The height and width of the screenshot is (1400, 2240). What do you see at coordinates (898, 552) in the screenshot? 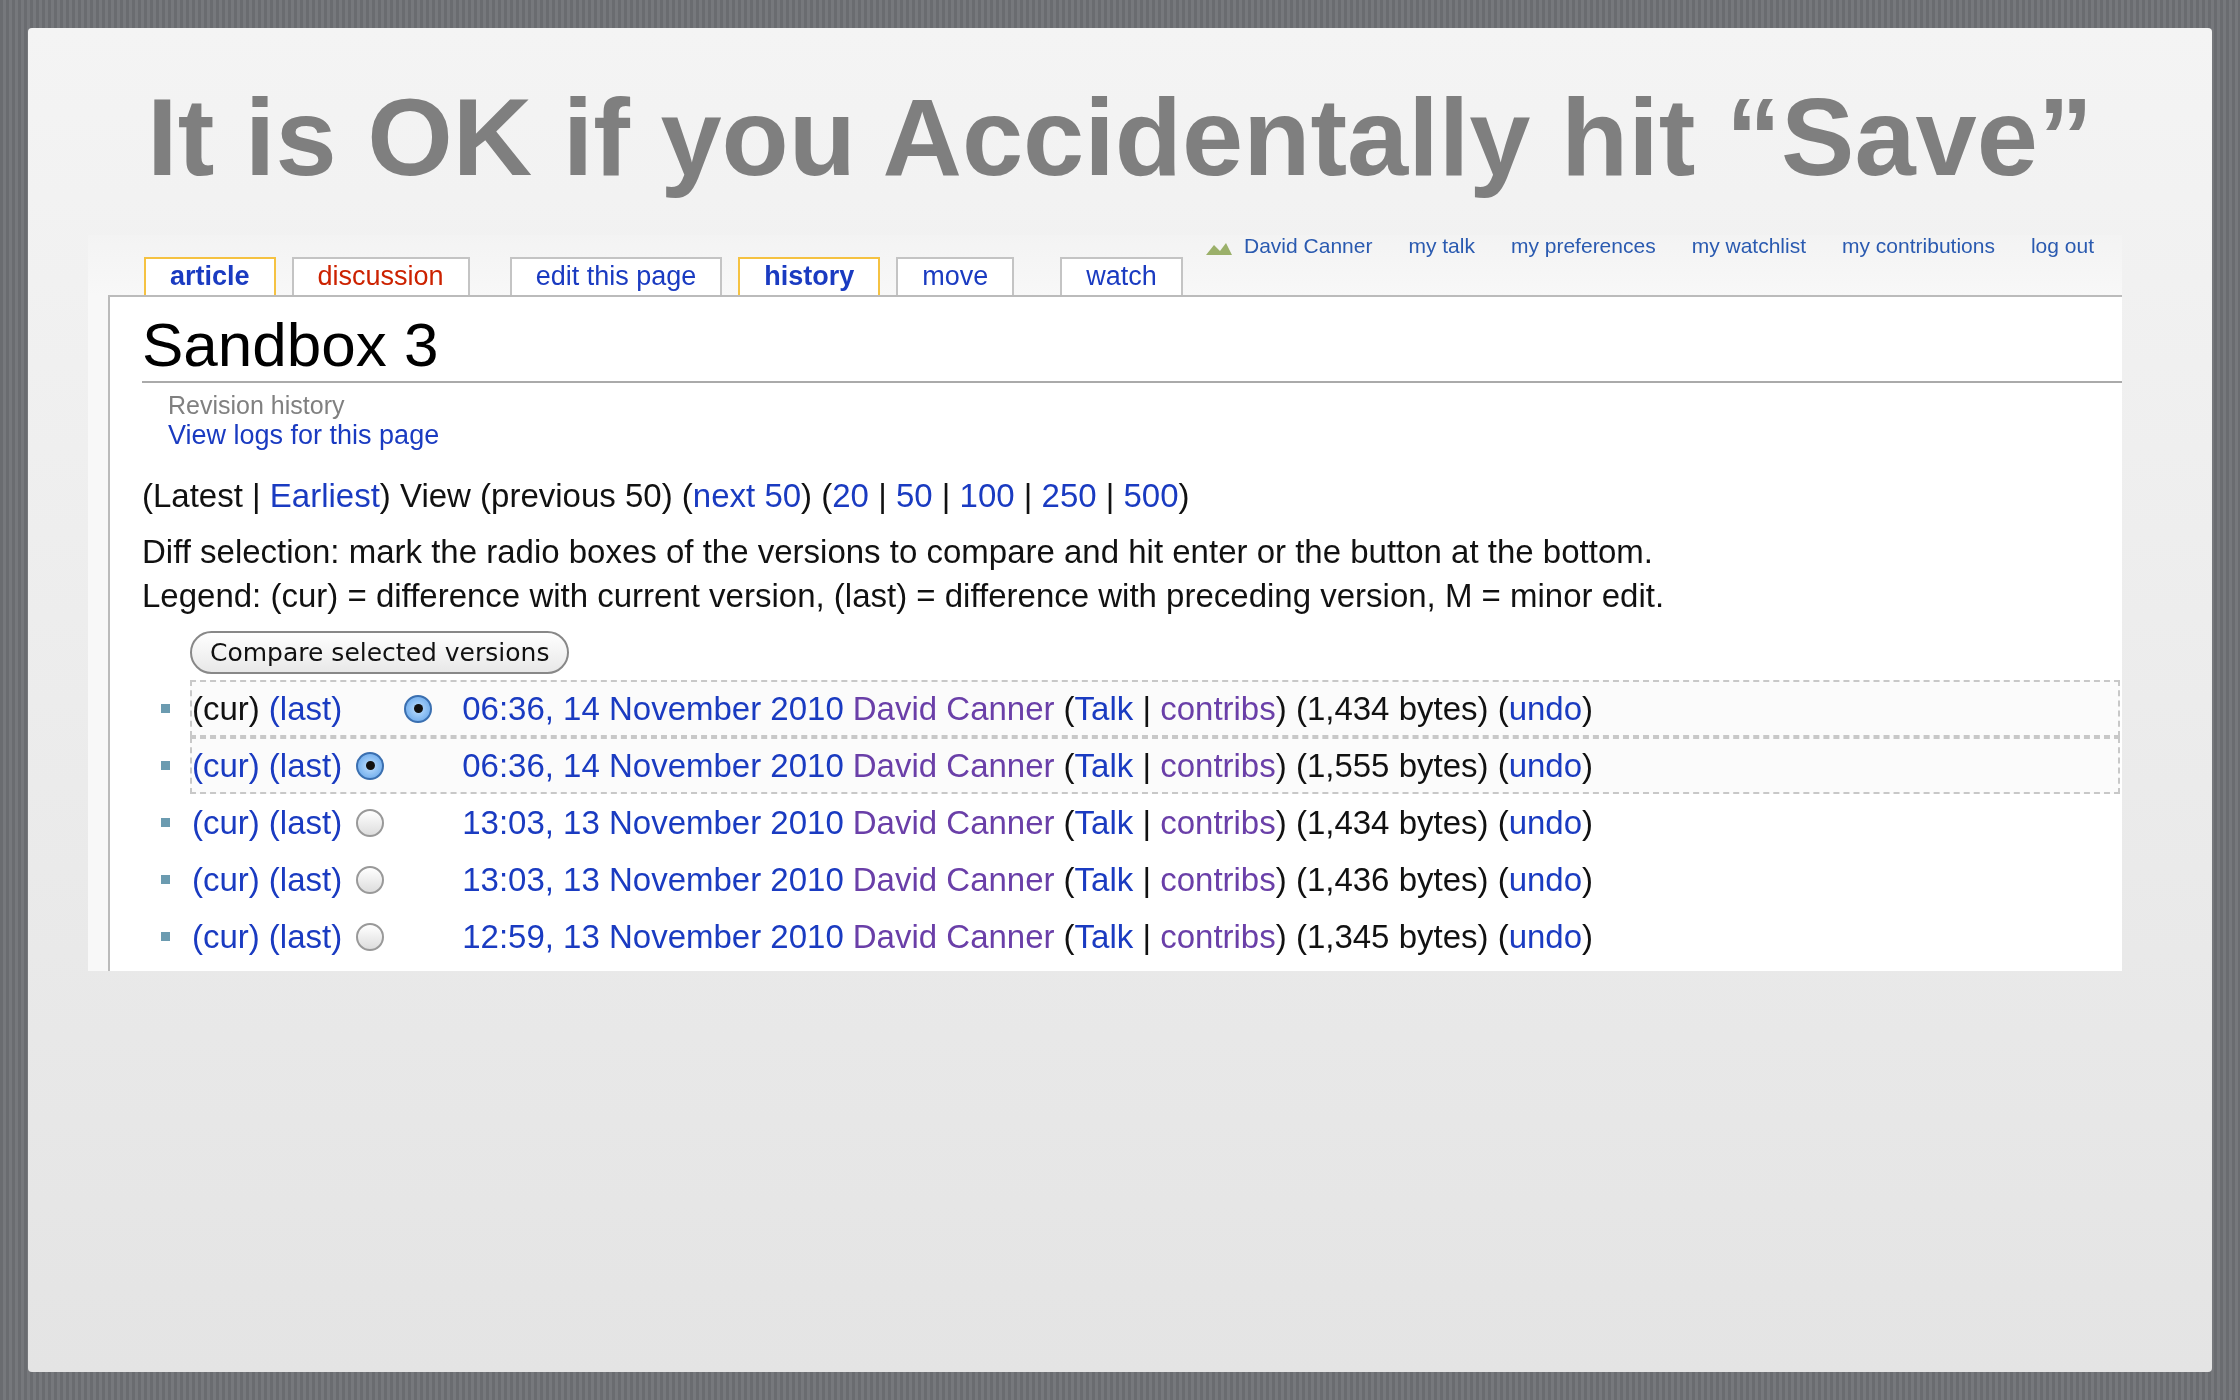
I see `instructions-text: Diff selection: mark the radio boxes of the versions to compare and hit enter or the button at the bottom.` at bounding box center [898, 552].